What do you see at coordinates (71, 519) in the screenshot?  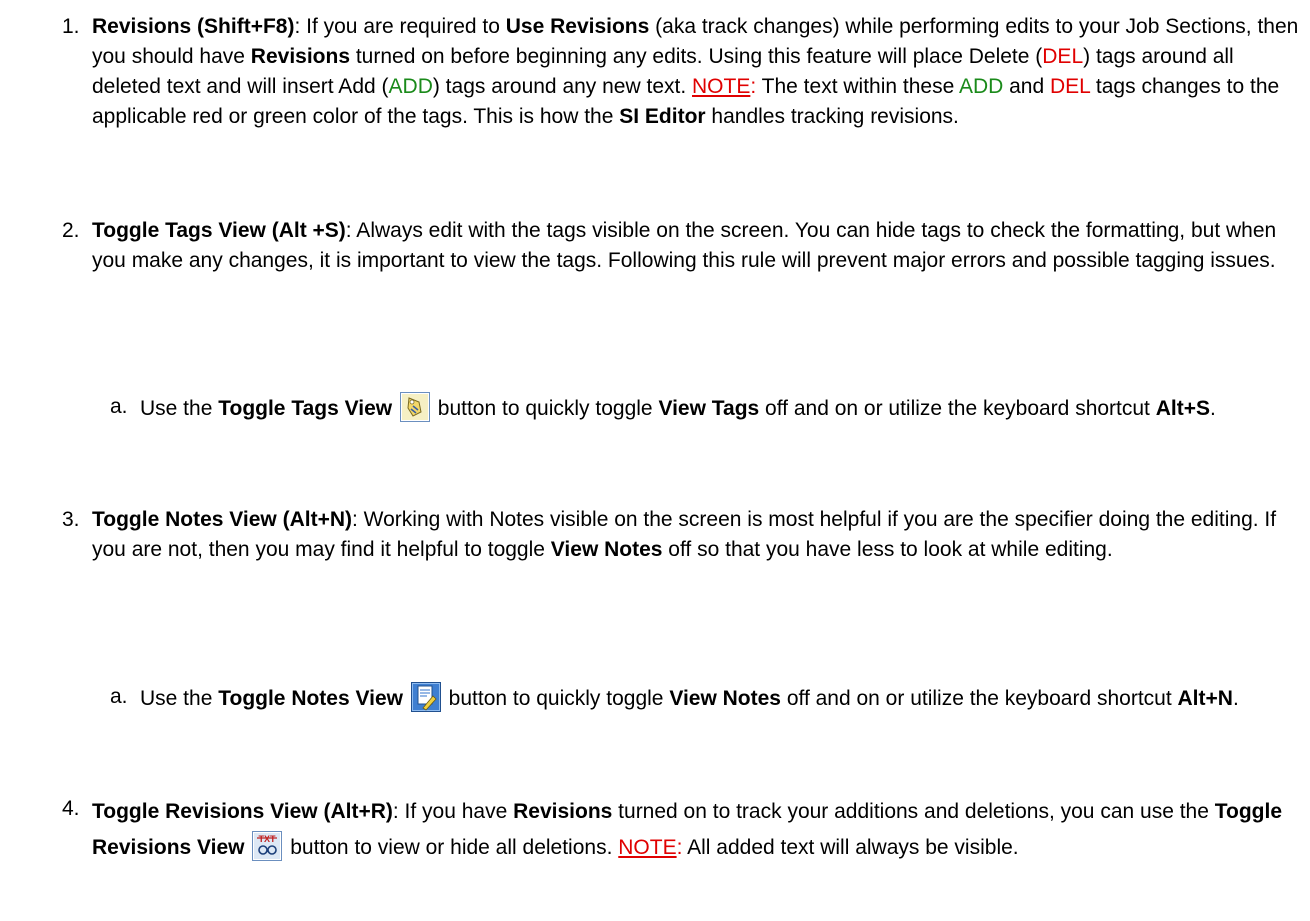 I see `list-number: 3.` at bounding box center [71, 519].